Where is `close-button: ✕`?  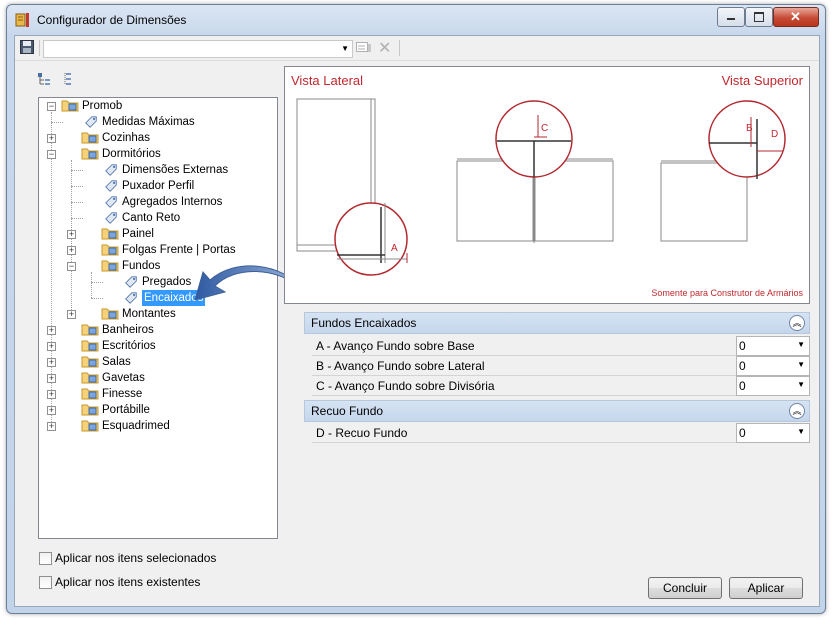
close-button: ✕ is located at coordinates (796, 17).